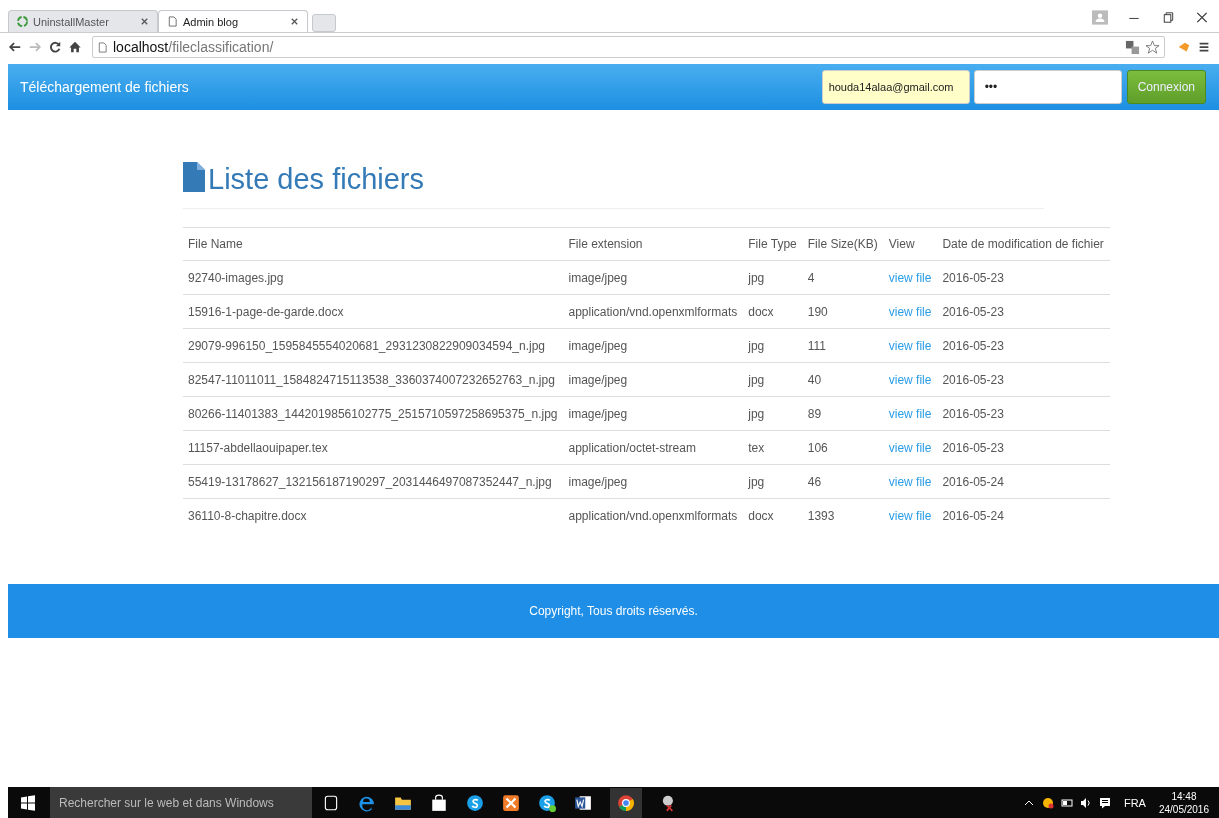 This screenshot has height=818, width=1219. I want to click on star-icon, so click(1152, 47).